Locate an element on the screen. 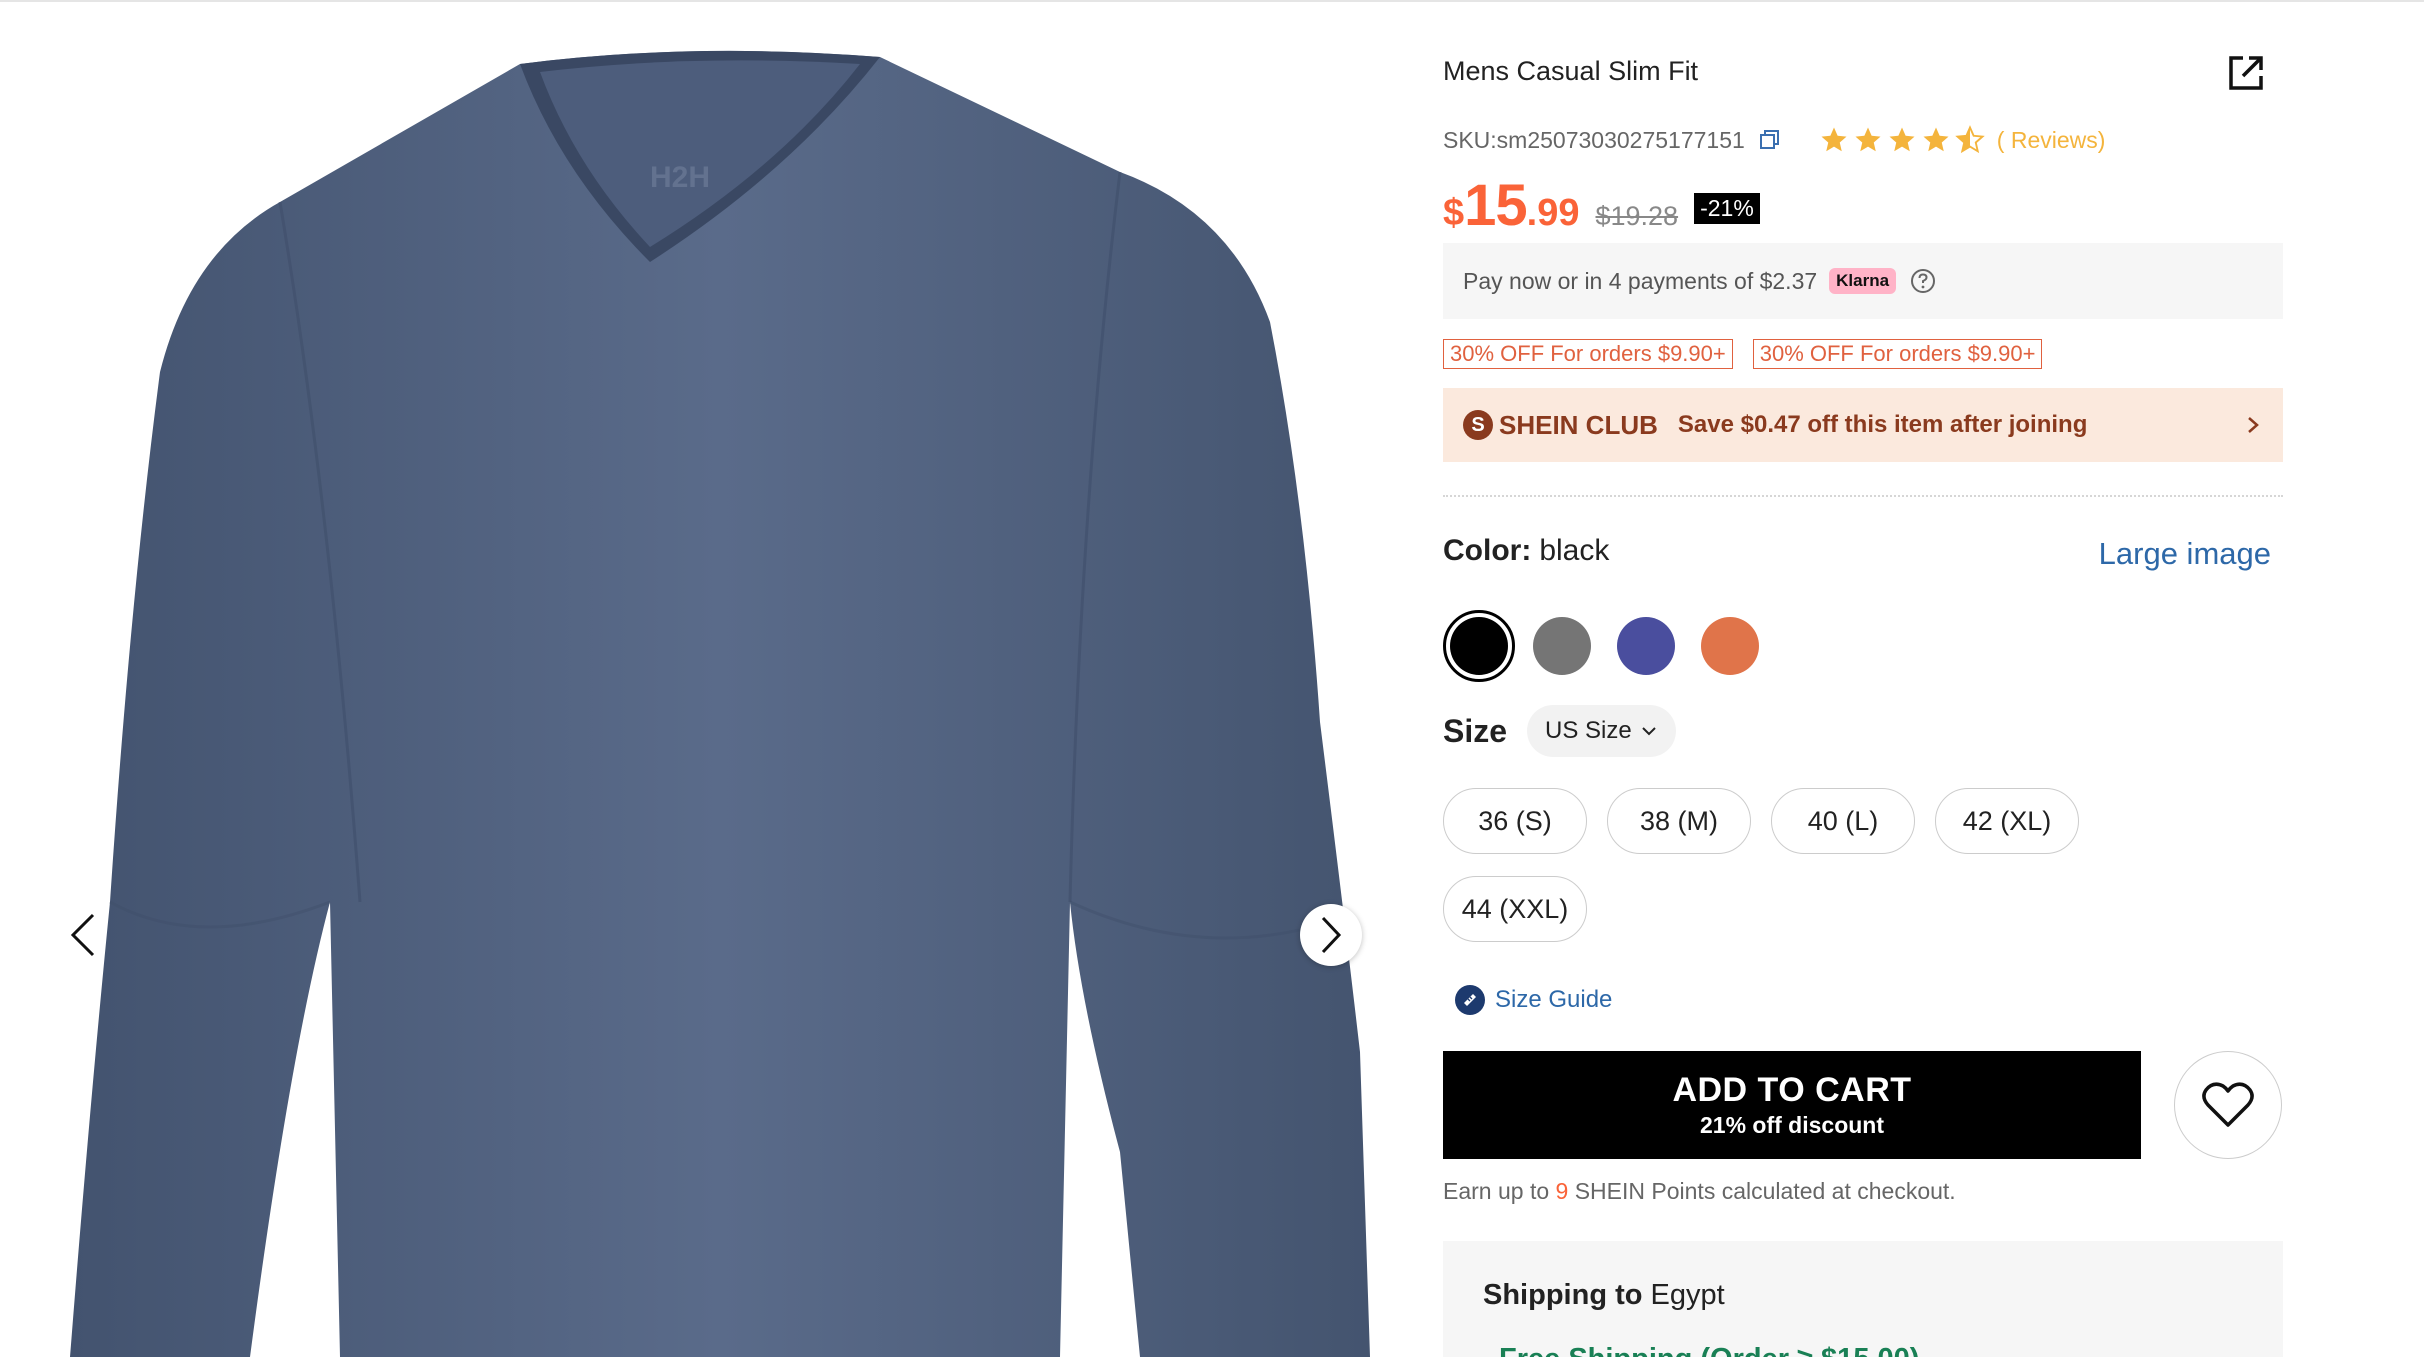 This screenshot has height=1357, width=2424. add-to-cart-button: ADD TO CART 21% off discount is located at coordinates (1792, 1105).